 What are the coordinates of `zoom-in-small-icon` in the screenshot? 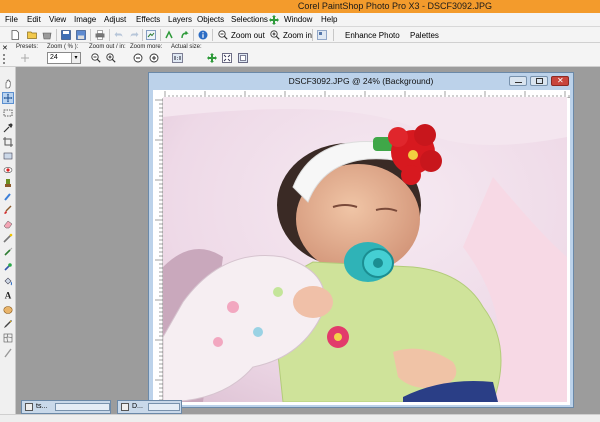 It's located at (111, 58).